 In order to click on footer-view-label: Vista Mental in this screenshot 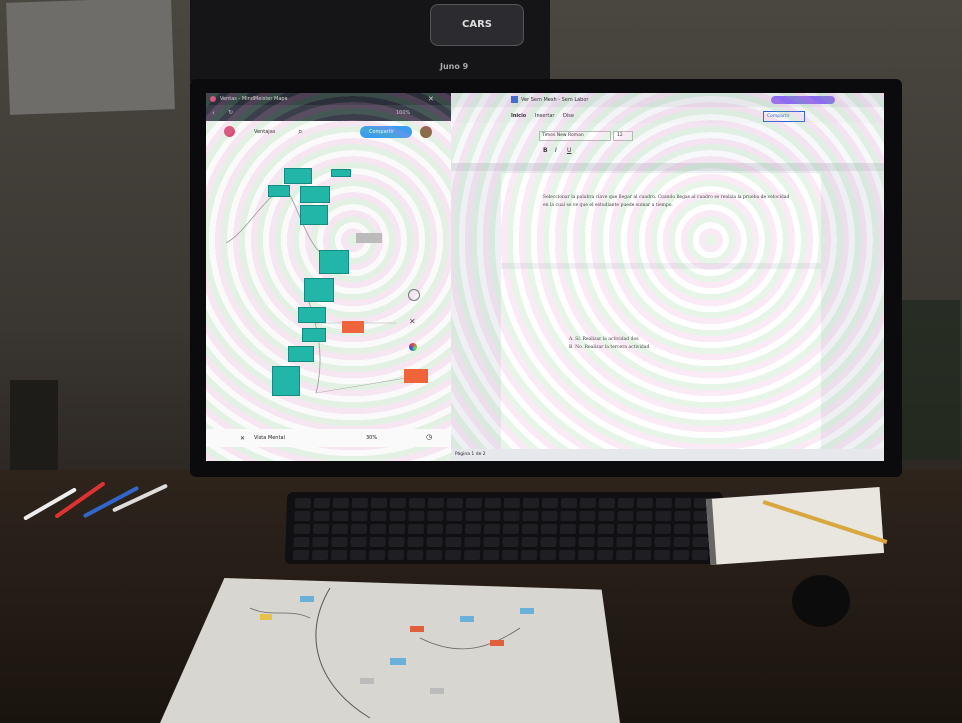, I will do `click(269, 438)`.